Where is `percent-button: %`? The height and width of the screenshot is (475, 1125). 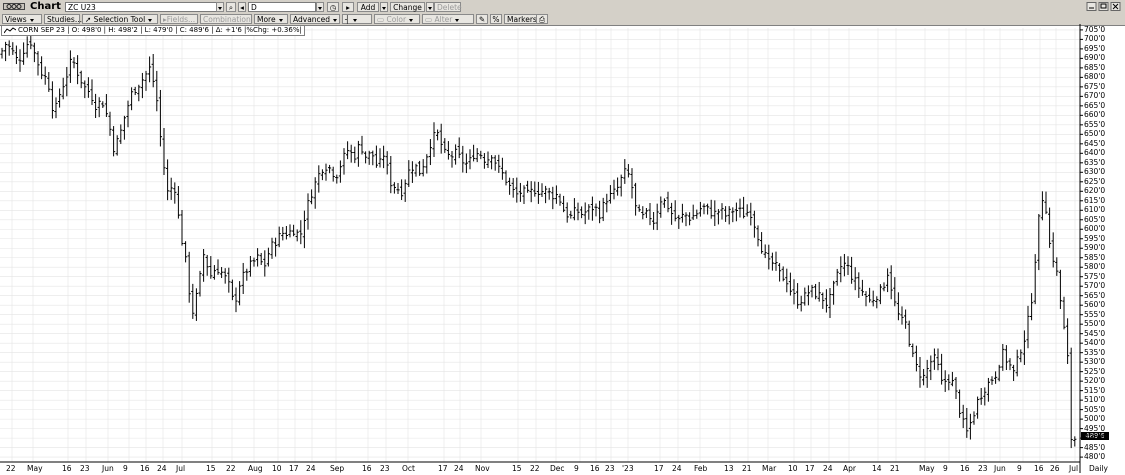
percent-button: % is located at coordinates (496, 19).